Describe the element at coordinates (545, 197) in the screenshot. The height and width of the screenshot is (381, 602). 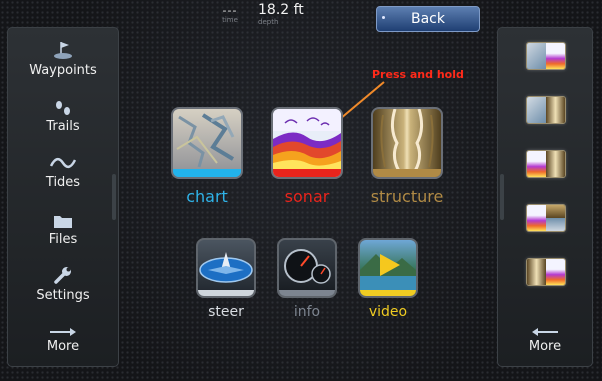
I see `right-combo-panel: More` at that location.